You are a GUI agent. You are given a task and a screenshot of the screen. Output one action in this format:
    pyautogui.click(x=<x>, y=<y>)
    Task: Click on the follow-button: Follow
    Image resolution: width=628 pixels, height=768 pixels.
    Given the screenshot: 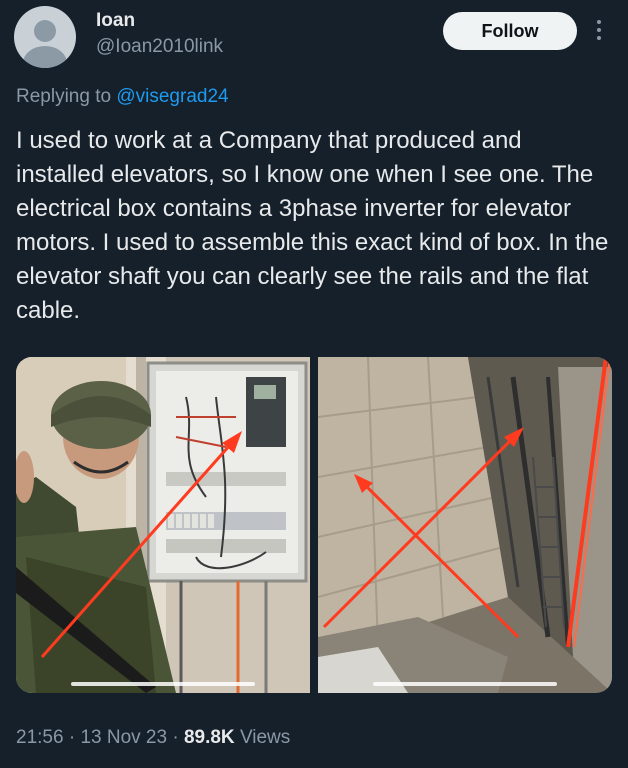 What is the action you would take?
    pyautogui.click(x=510, y=31)
    